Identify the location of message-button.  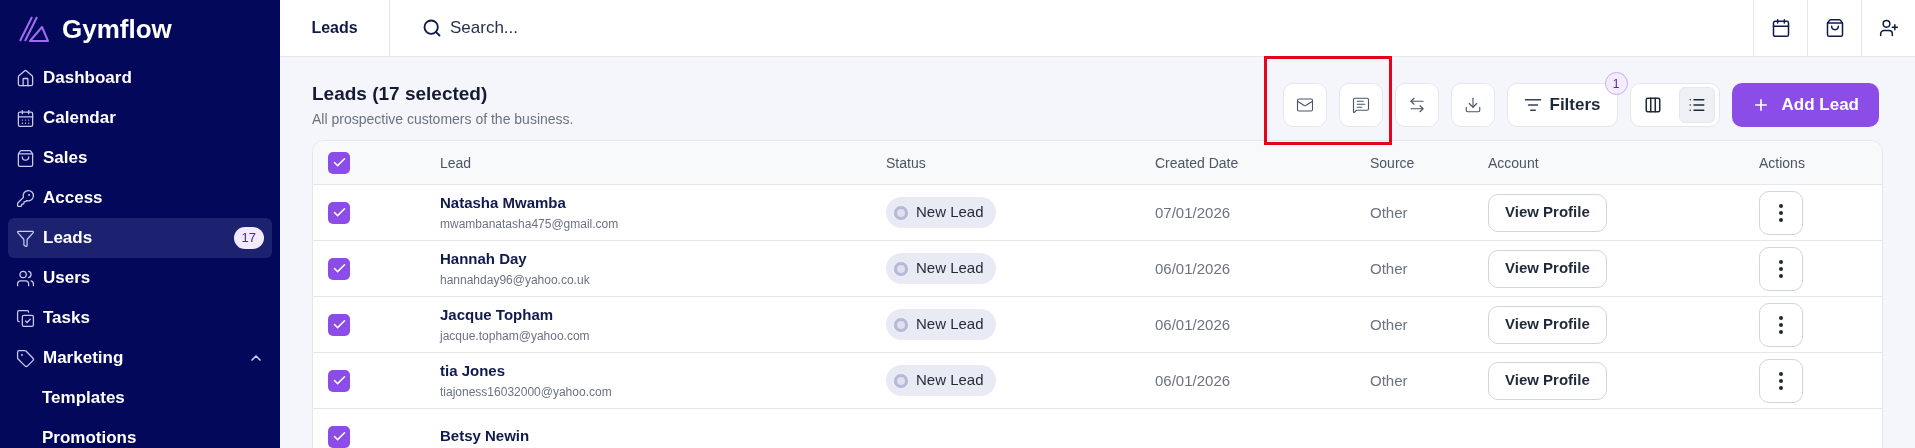
(1360, 105).